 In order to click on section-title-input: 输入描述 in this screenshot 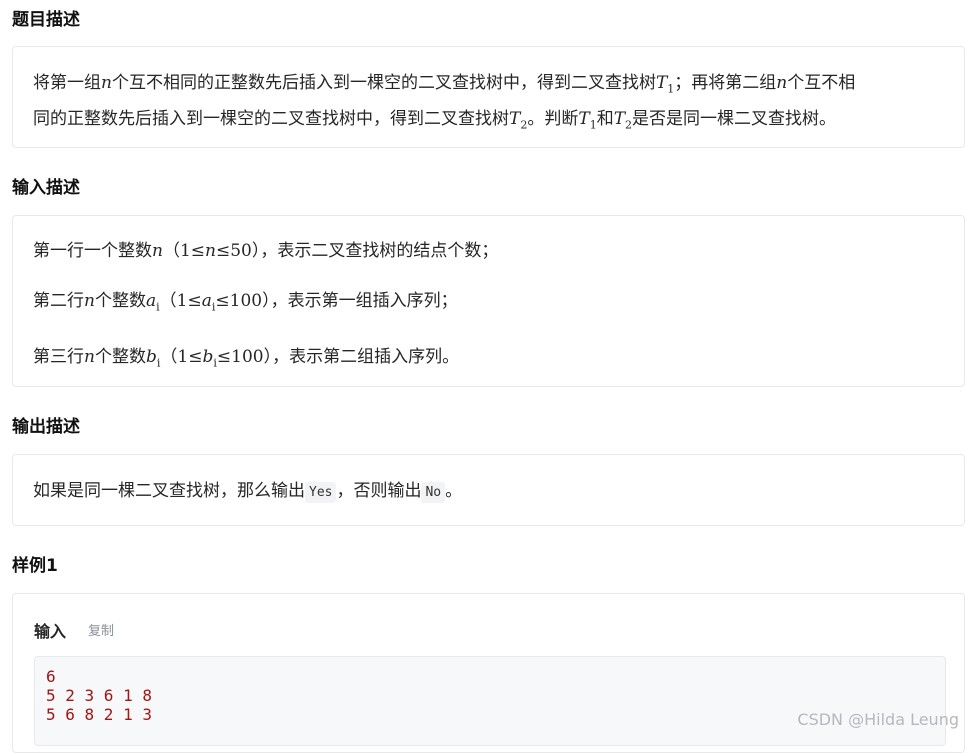, I will do `click(46, 188)`.